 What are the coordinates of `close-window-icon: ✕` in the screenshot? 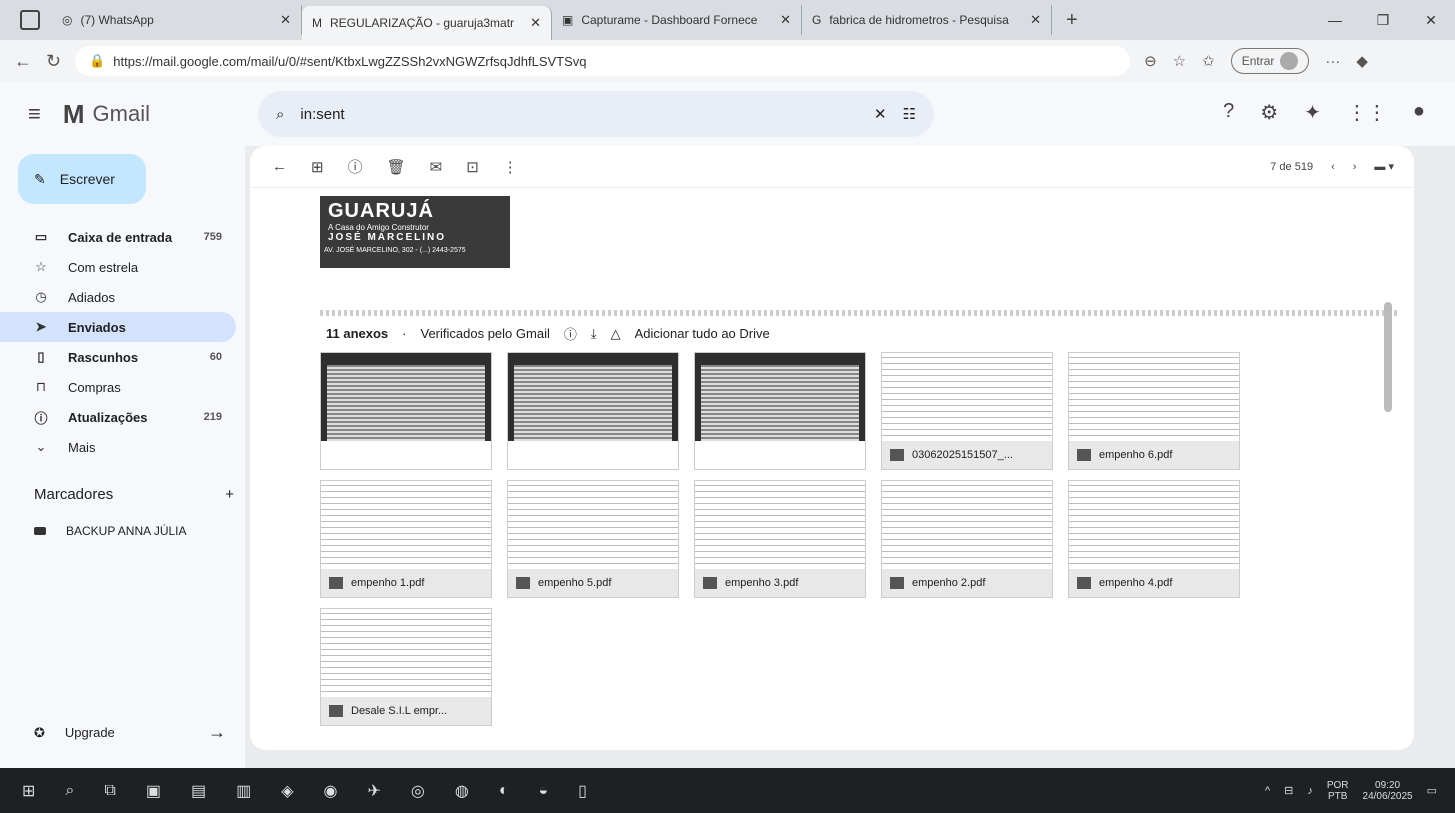 It's located at (1431, 20).